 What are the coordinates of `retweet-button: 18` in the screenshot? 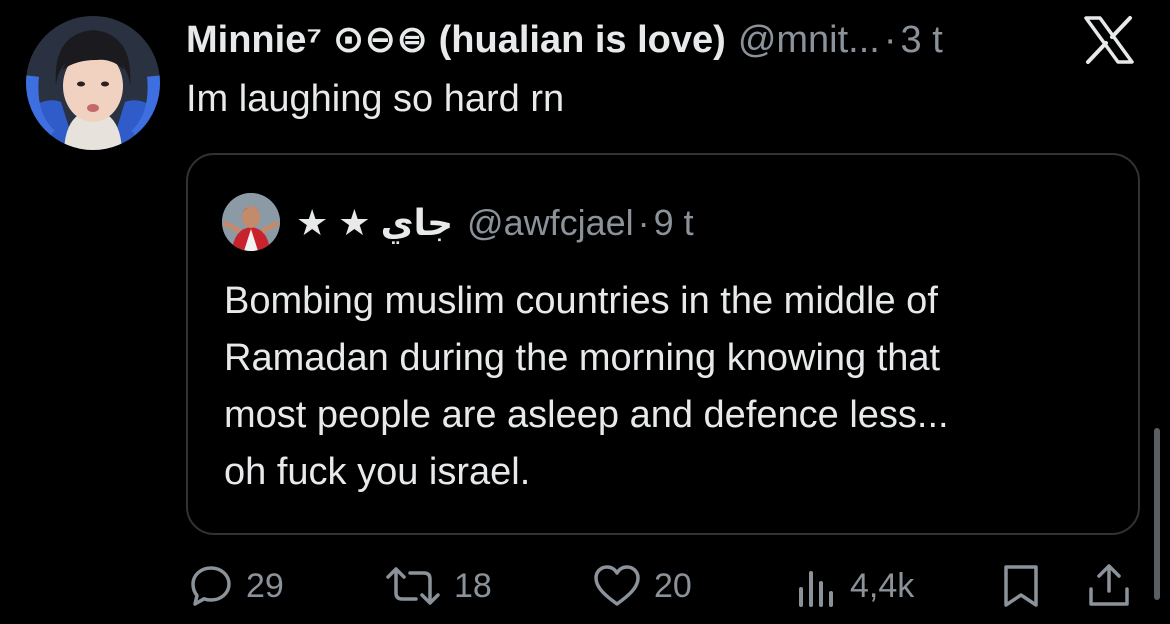 It's located at (438, 586).